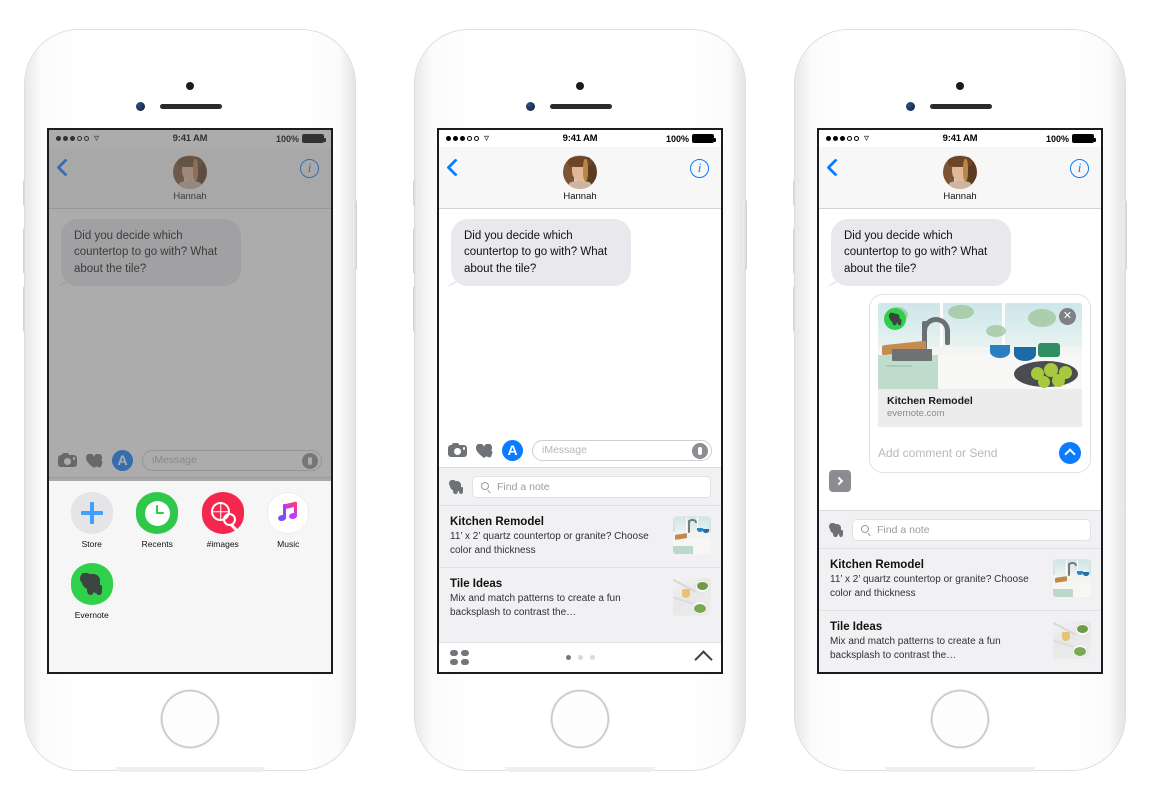  I want to click on marble-tile-thumbnail, so click(1072, 640).